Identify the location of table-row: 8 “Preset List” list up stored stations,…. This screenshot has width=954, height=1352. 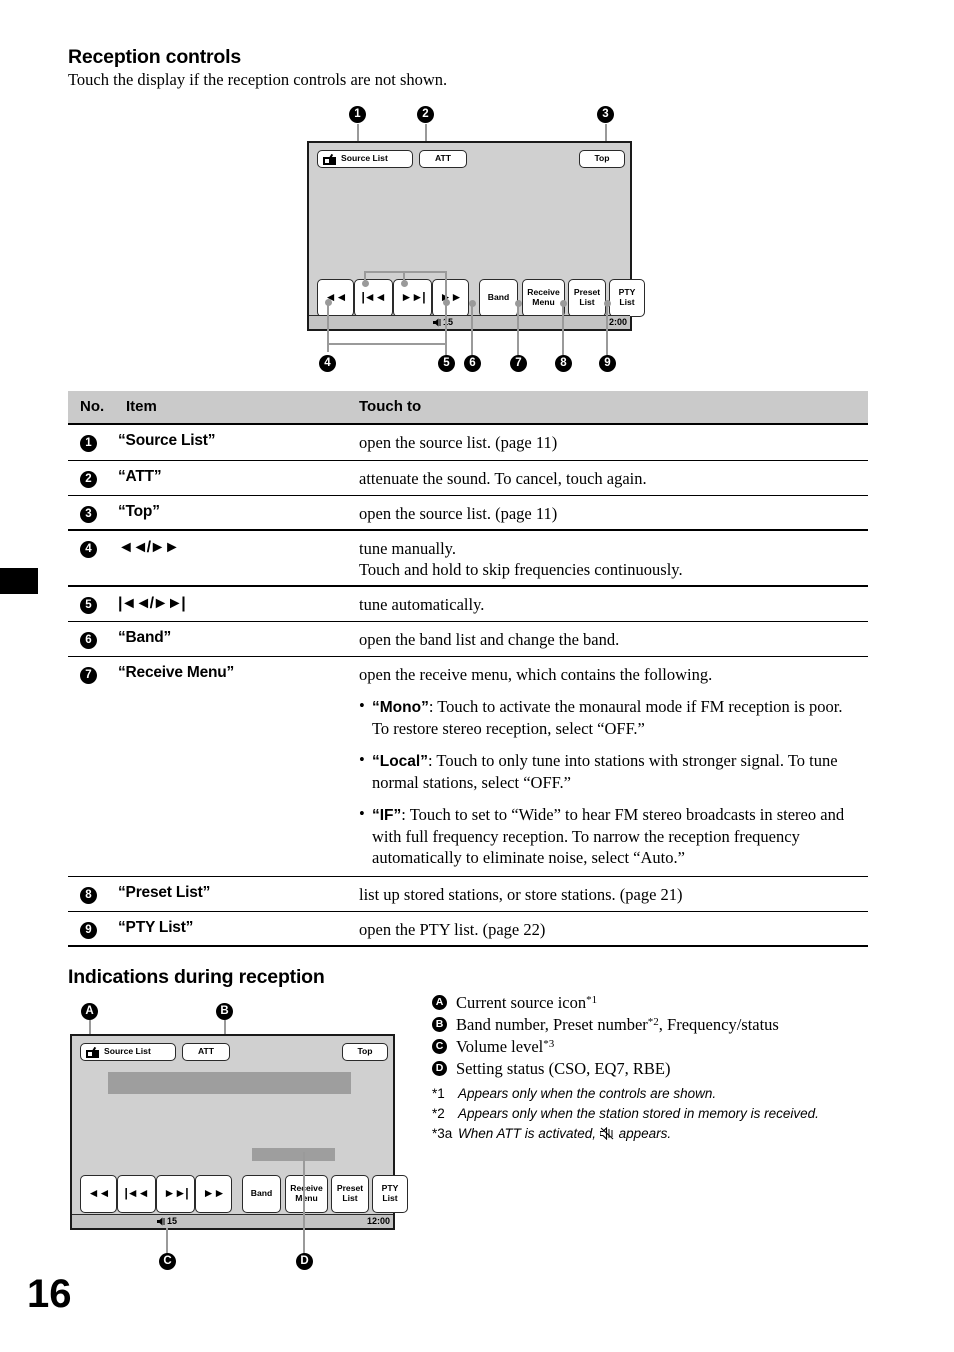
(468, 894).